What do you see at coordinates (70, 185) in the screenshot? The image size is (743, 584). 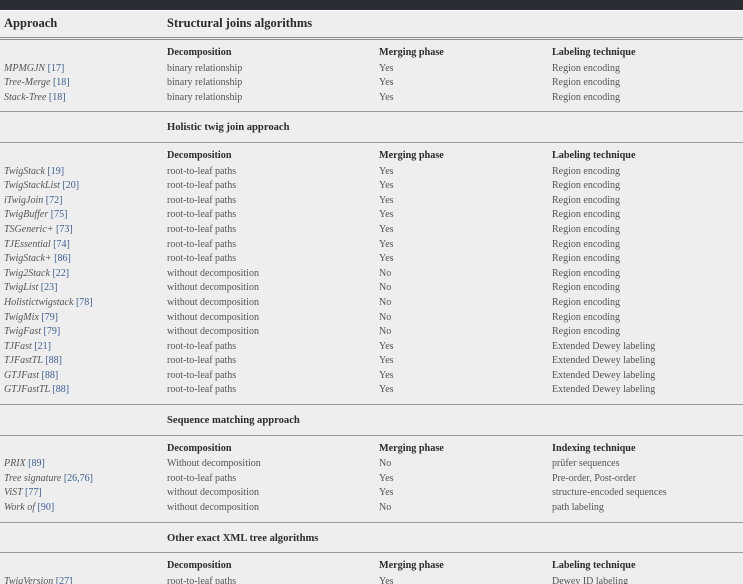 I see `citation-link: [20]` at bounding box center [70, 185].